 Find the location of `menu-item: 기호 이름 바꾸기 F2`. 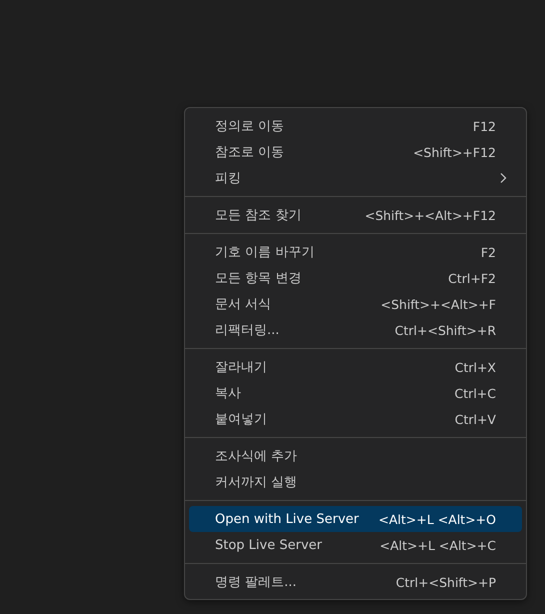

menu-item: 기호 이름 바꾸기 F2 is located at coordinates (355, 252).